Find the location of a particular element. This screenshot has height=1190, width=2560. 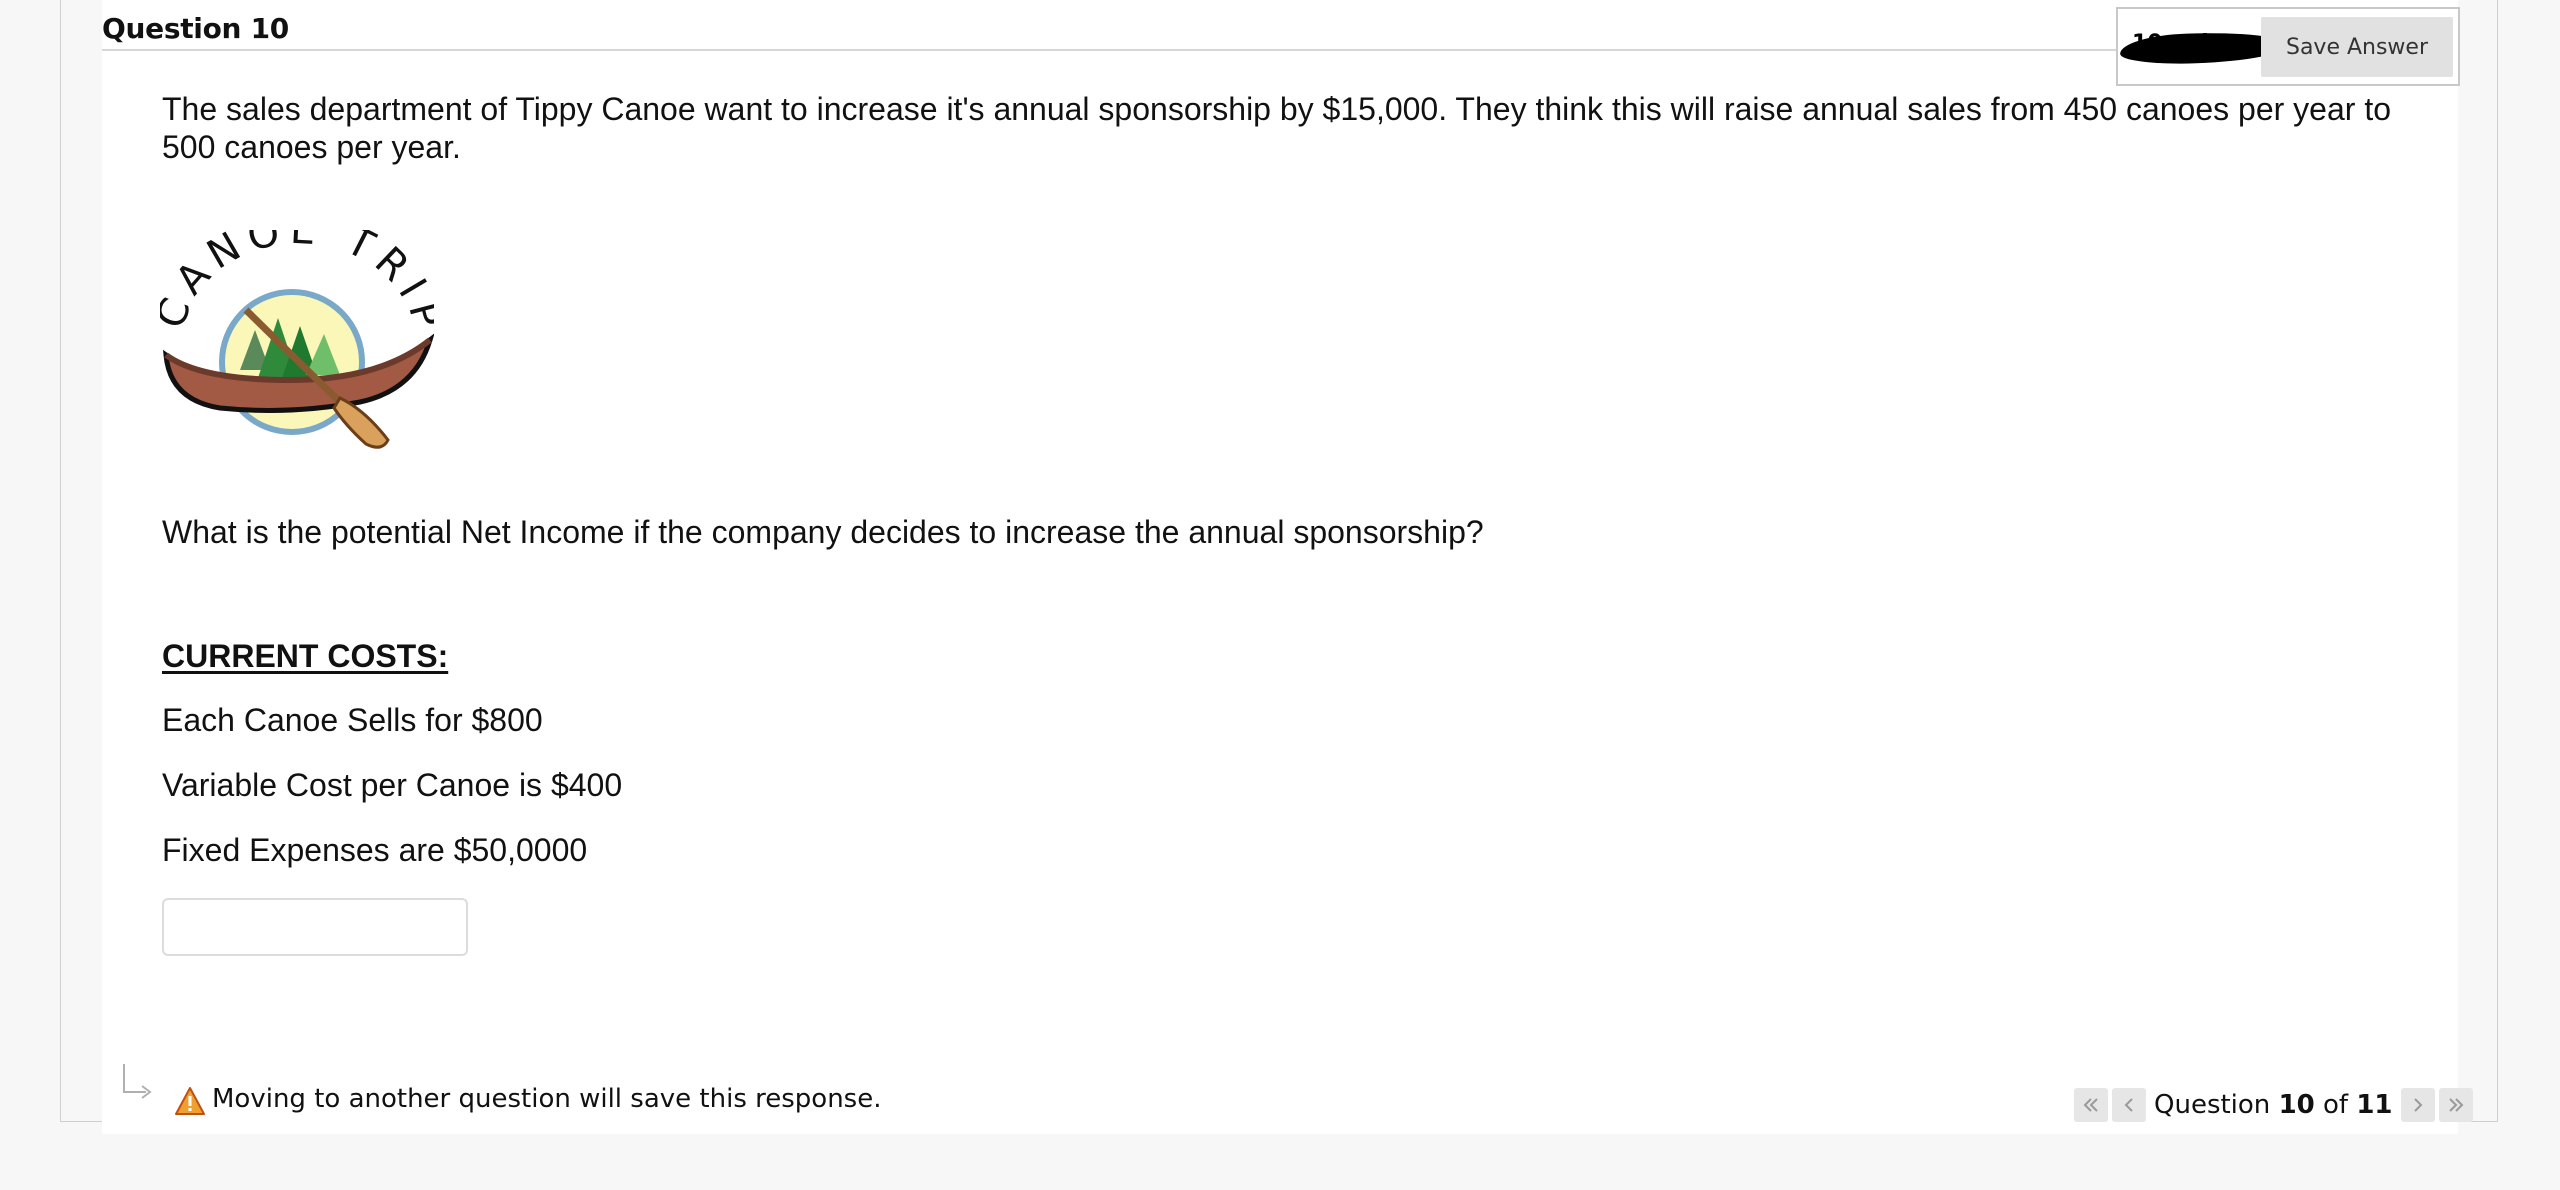

costs-heading: CURRENT COSTS: is located at coordinates (305, 656).